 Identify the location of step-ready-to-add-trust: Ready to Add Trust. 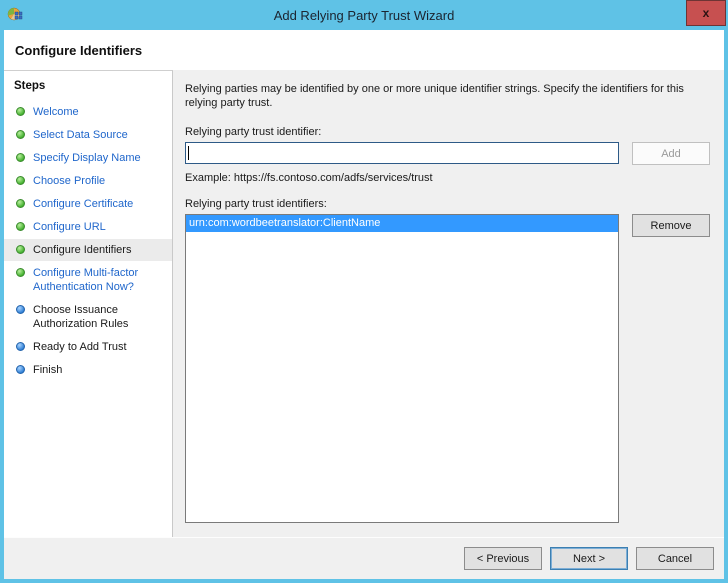
(88, 347).